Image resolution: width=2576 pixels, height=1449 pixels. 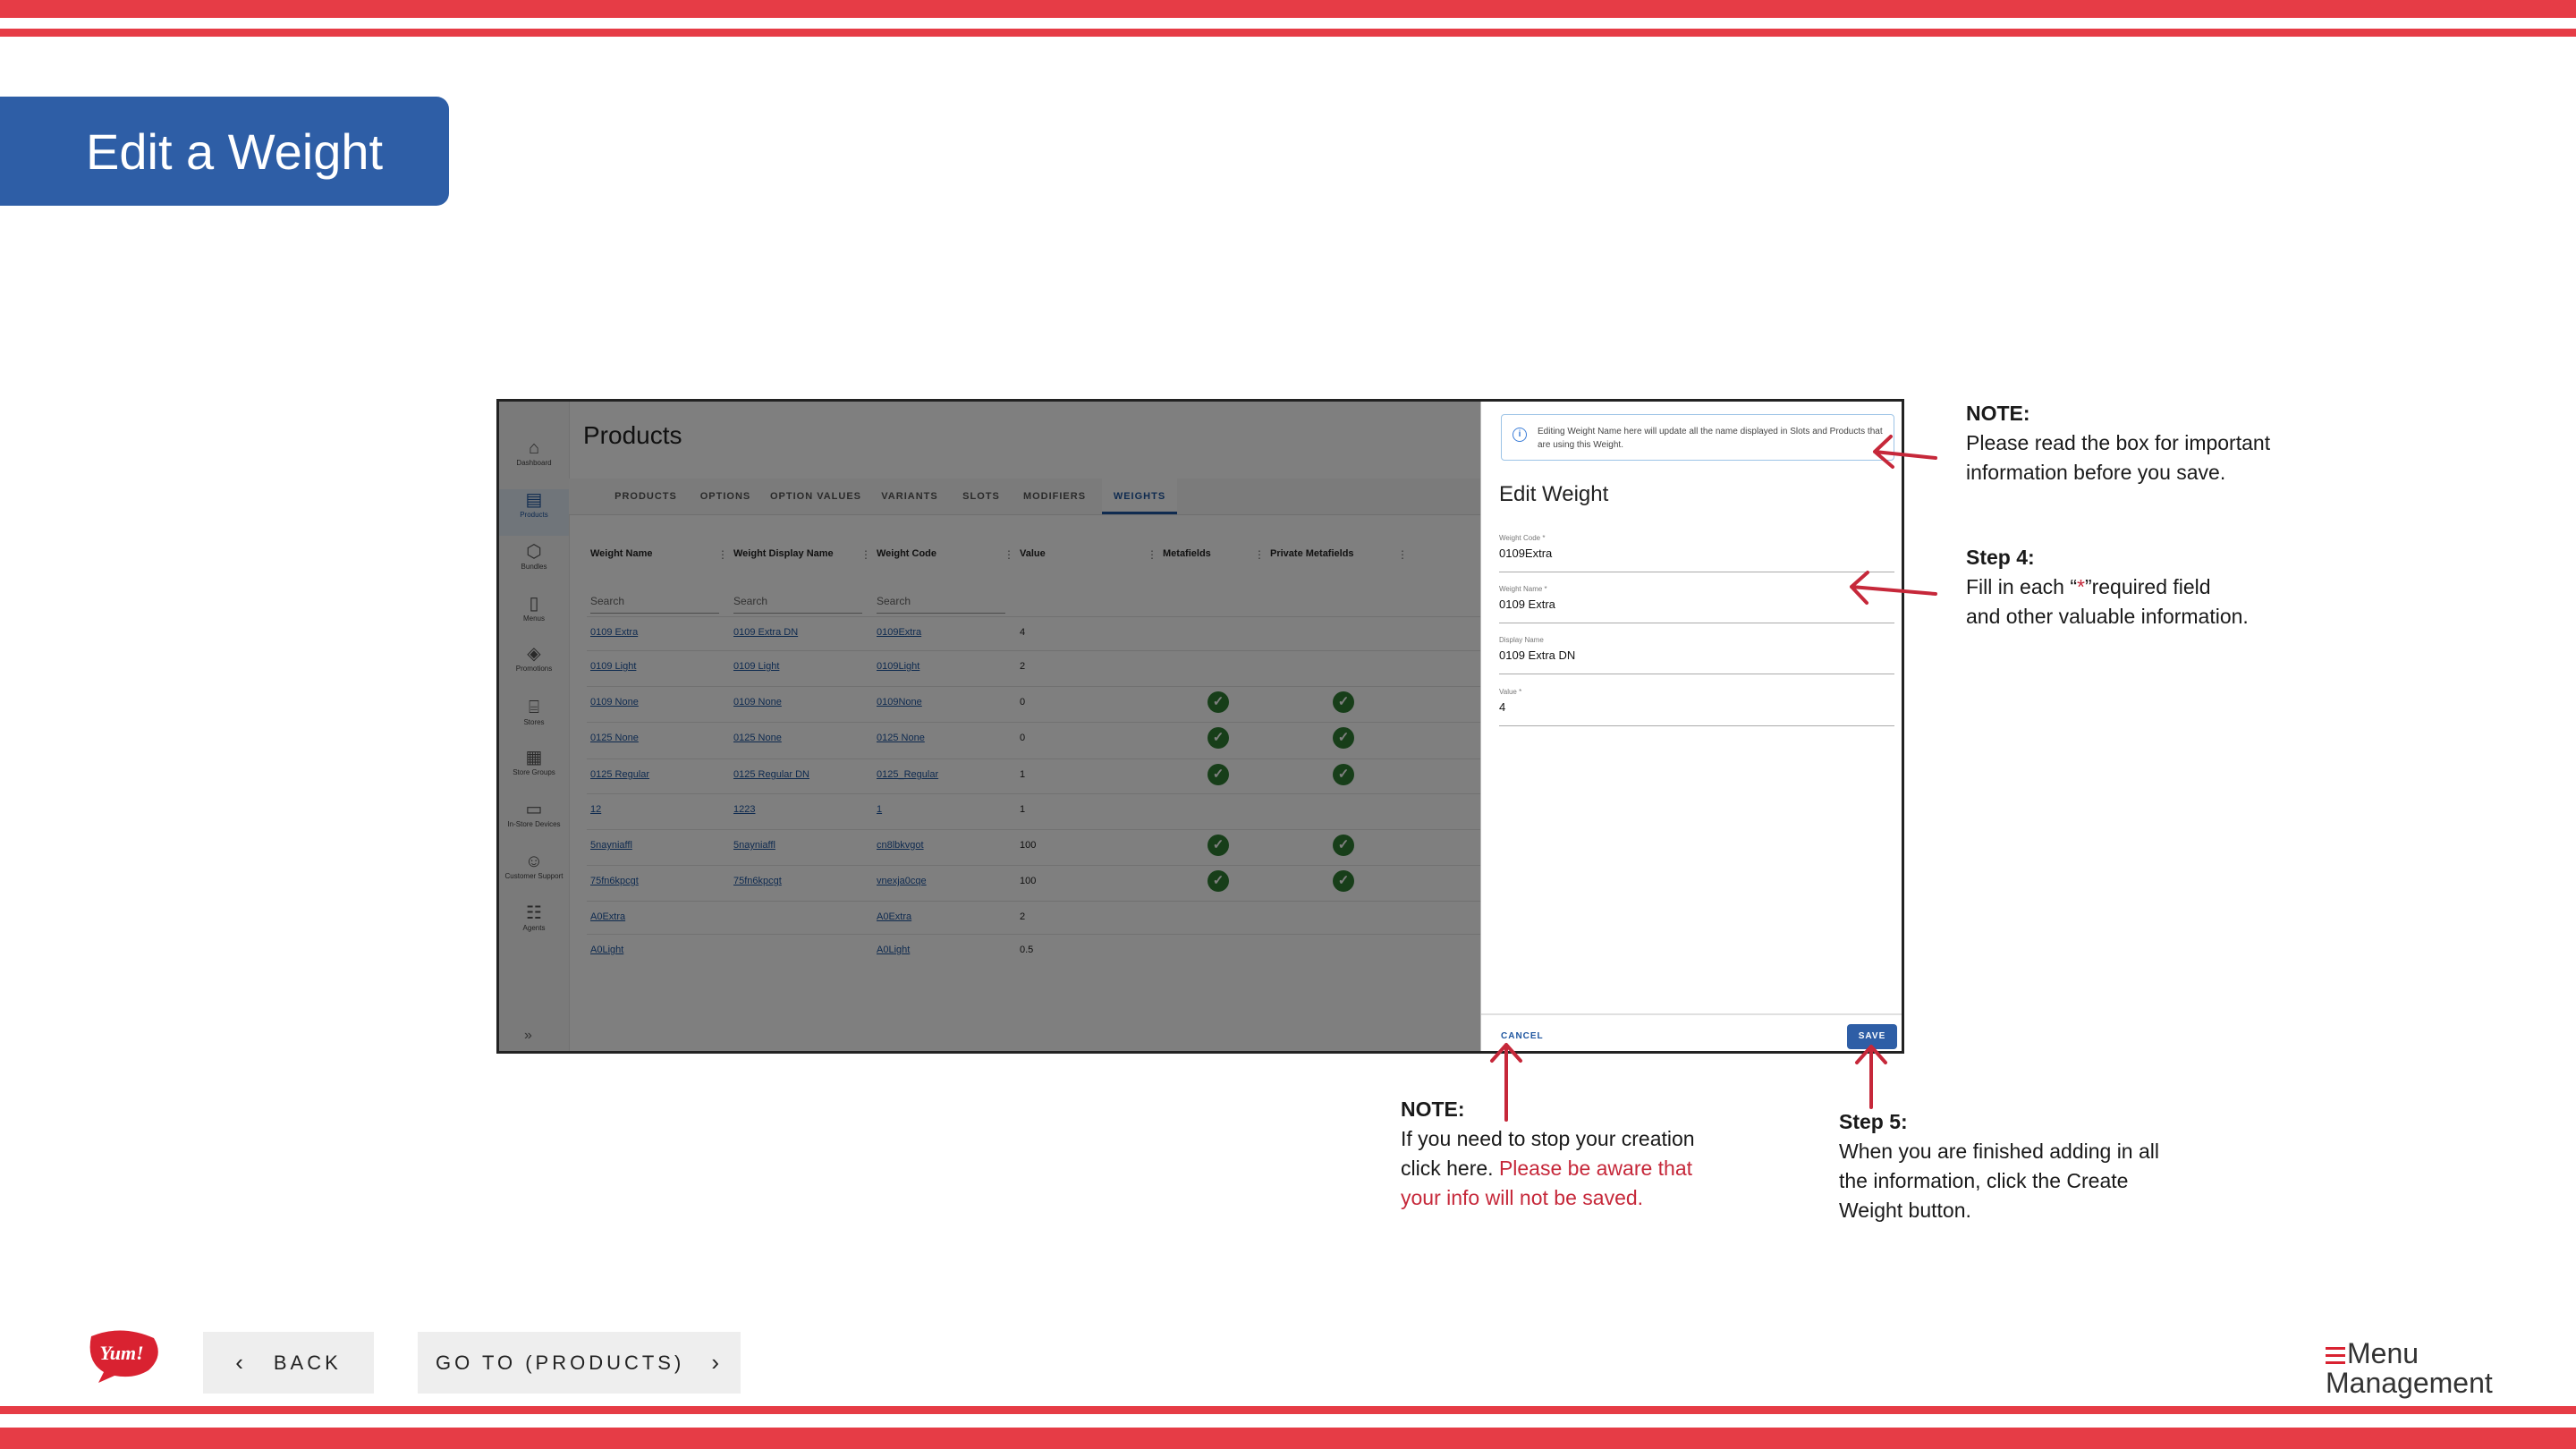 I want to click on cancel-button: CANCEL, so click(x=1522, y=1036).